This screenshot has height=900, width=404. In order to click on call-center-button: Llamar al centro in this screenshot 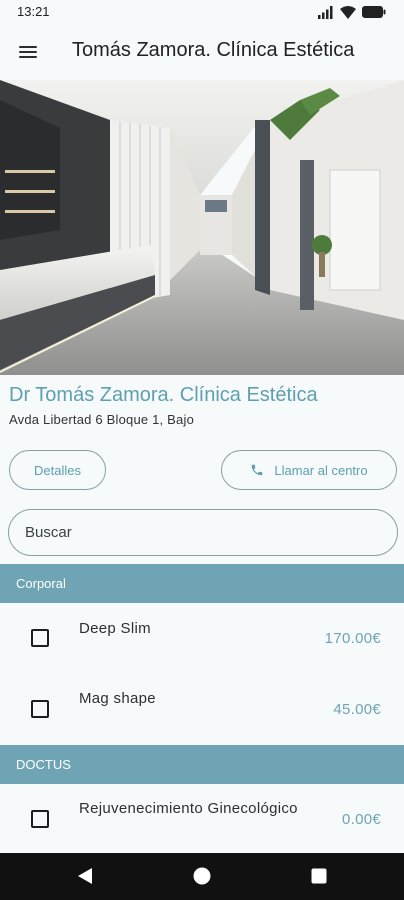, I will do `click(309, 470)`.